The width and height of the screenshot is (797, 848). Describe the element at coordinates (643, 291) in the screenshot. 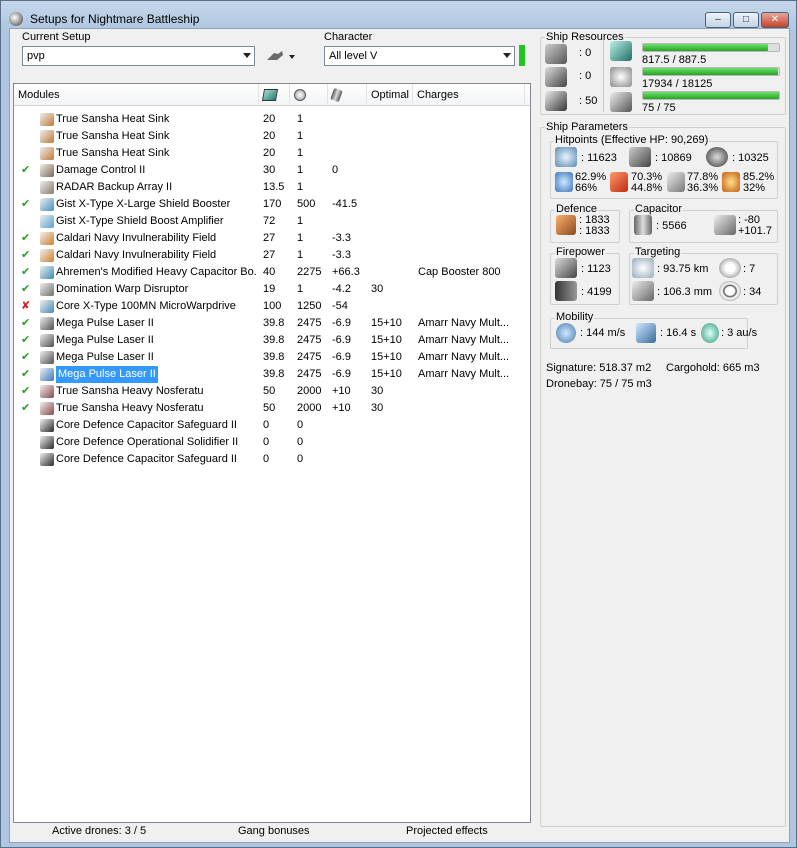

I see `scan-resolution-icon` at that location.